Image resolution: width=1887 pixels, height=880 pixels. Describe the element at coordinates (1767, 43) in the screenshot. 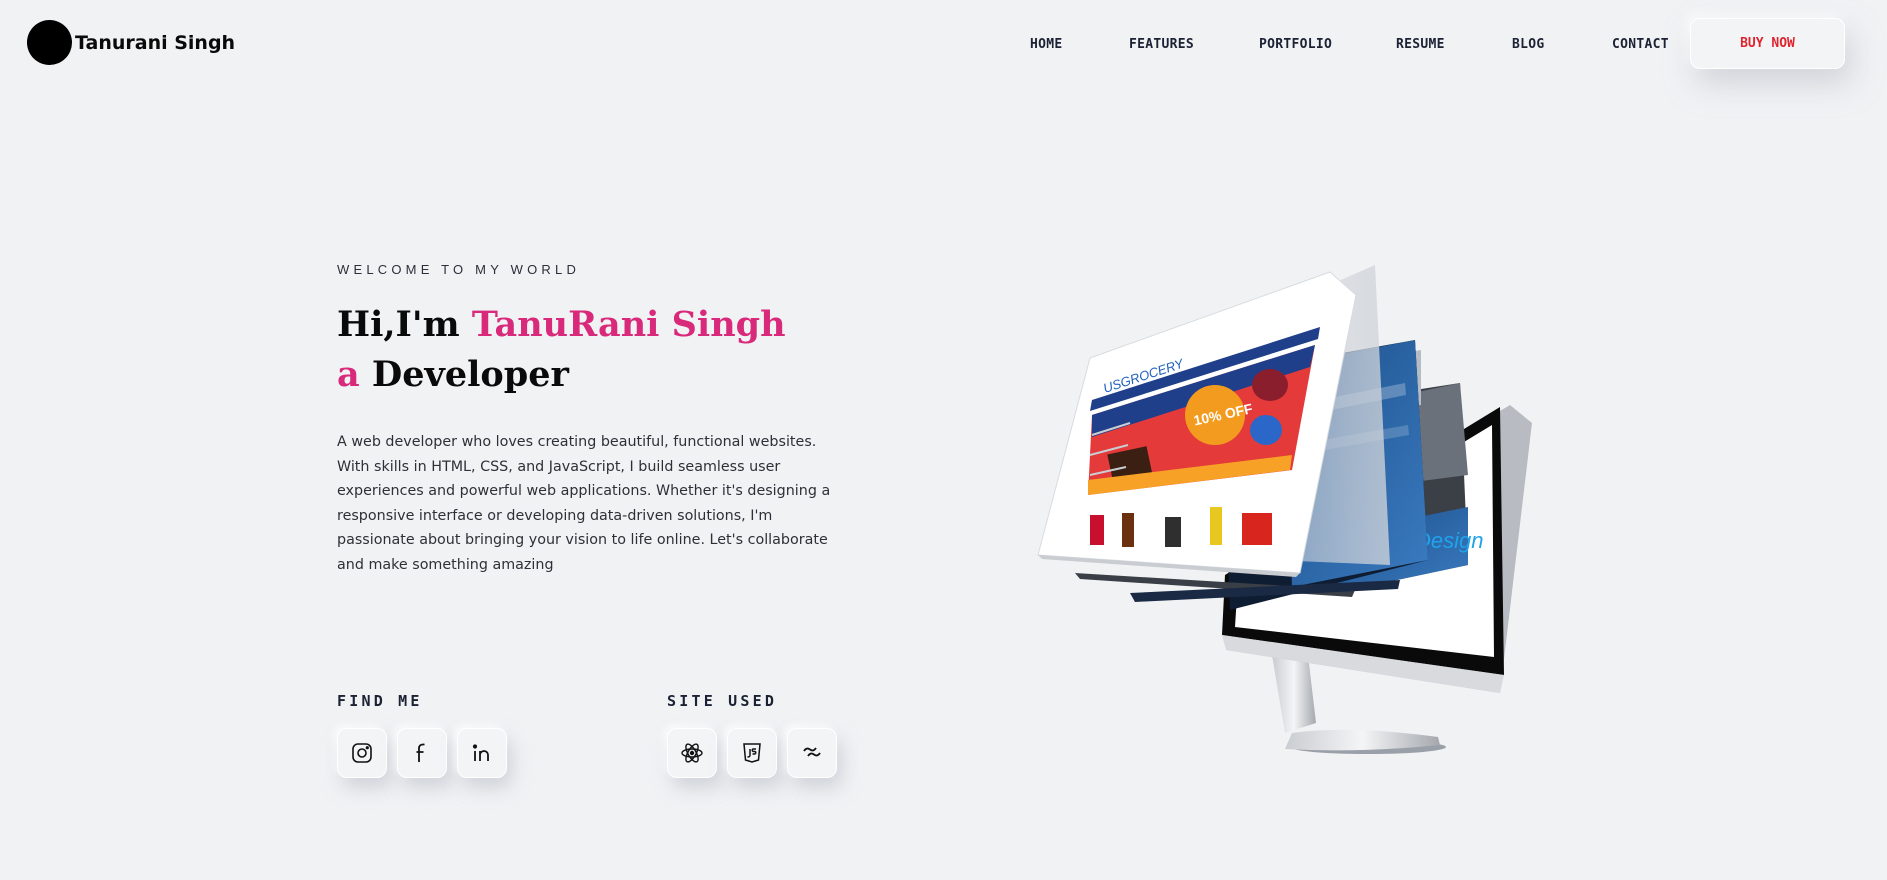

I see `buy-now-button: BUY NOW` at that location.